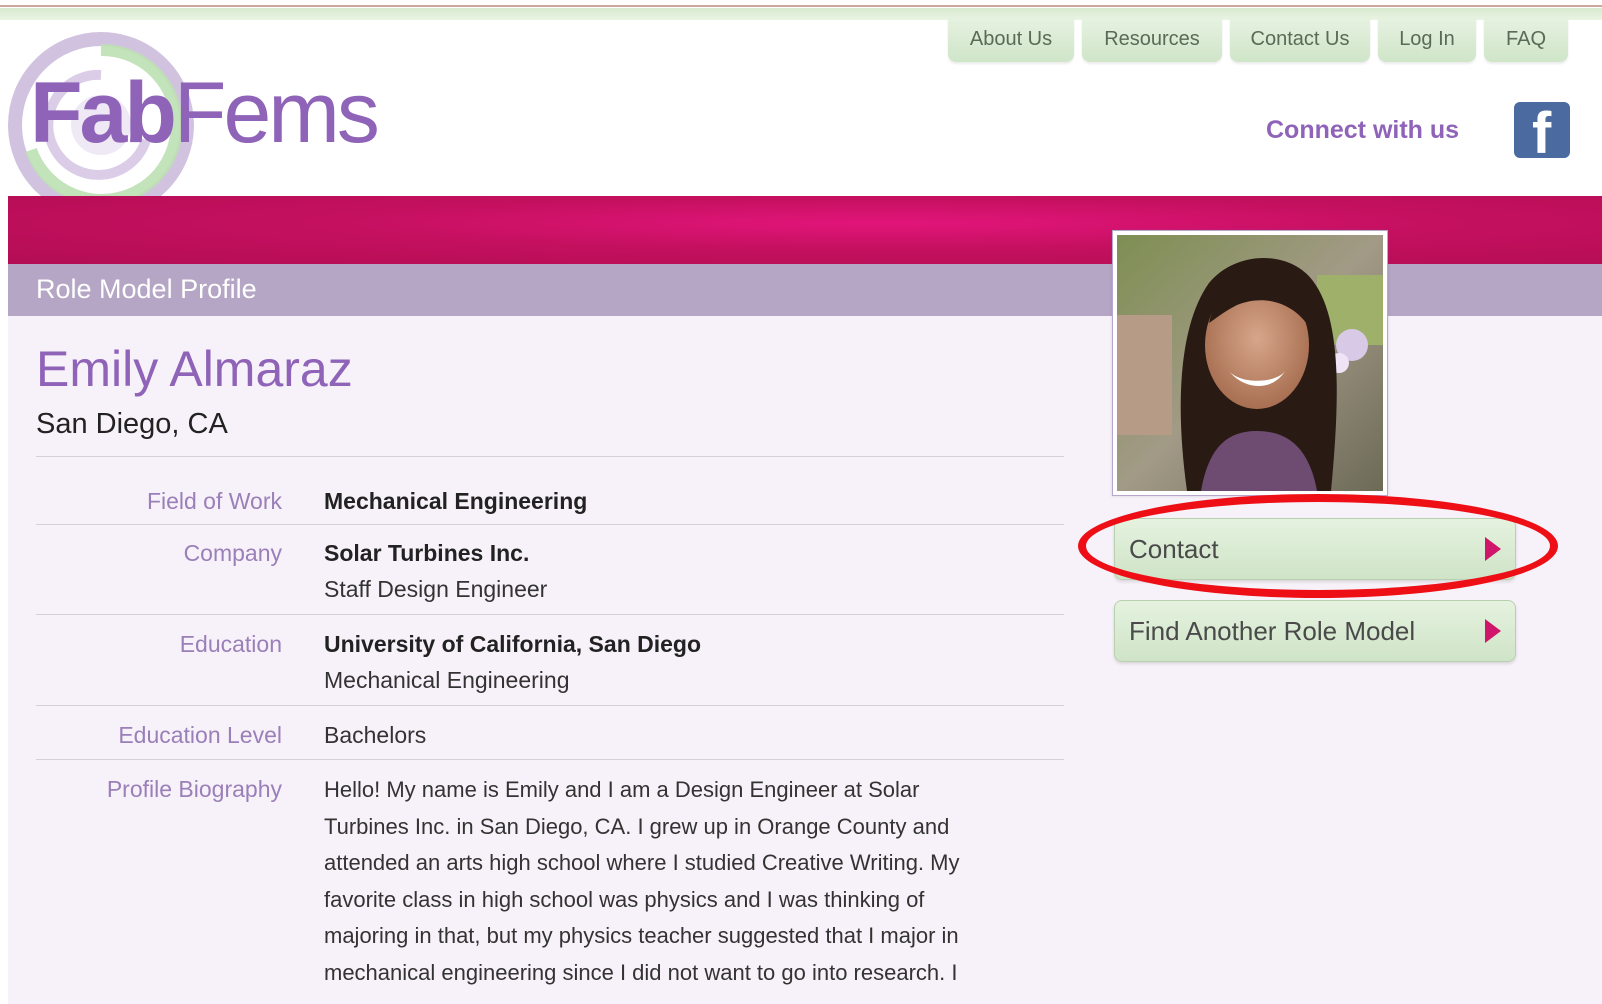  I want to click on nav-about-us: About Us, so click(1011, 40).